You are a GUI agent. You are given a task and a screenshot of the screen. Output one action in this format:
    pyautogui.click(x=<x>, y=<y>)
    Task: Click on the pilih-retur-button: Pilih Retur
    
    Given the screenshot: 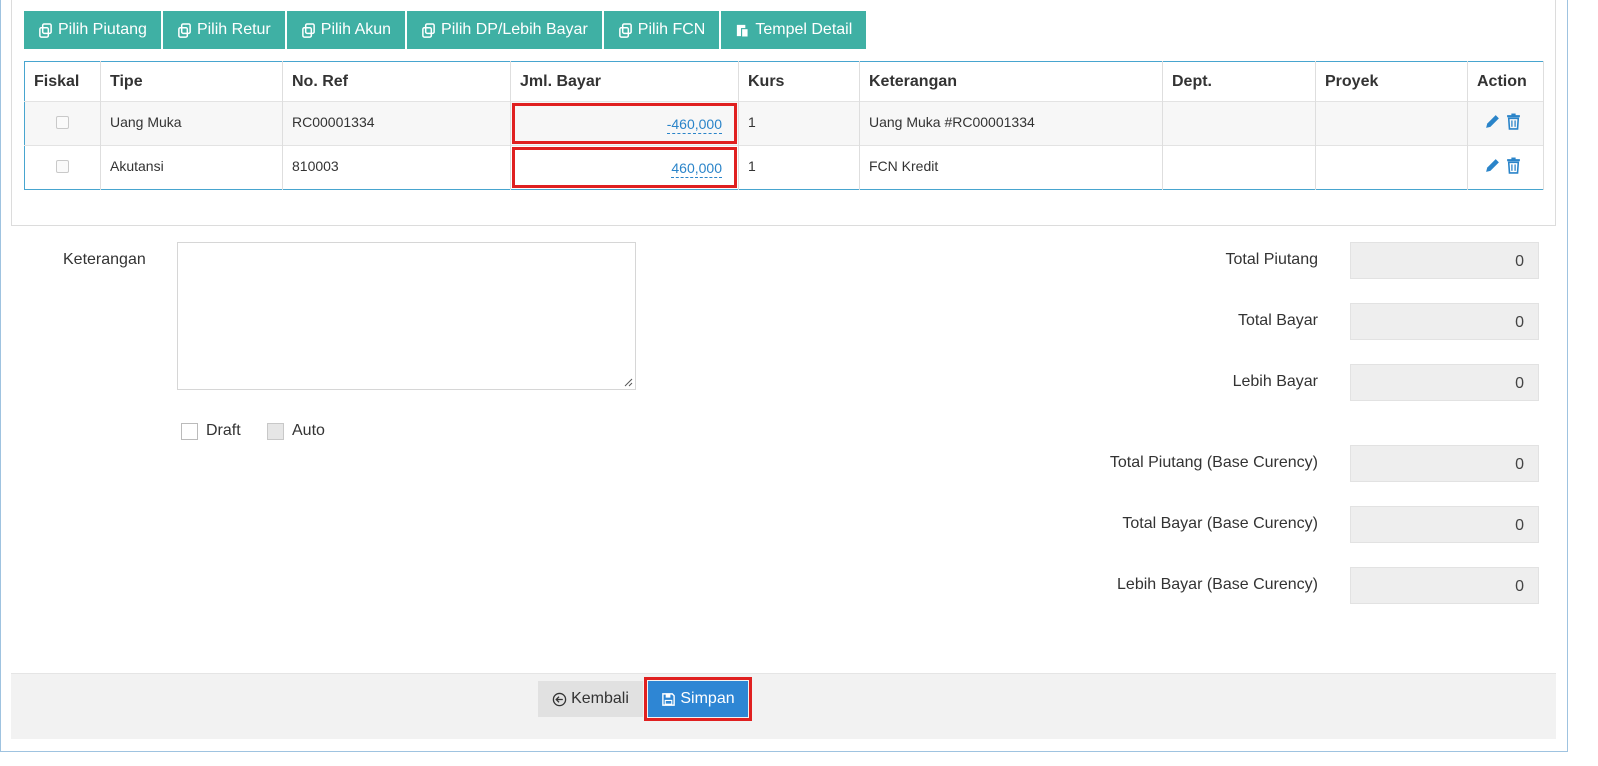 What is the action you would take?
    pyautogui.click(x=223, y=30)
    